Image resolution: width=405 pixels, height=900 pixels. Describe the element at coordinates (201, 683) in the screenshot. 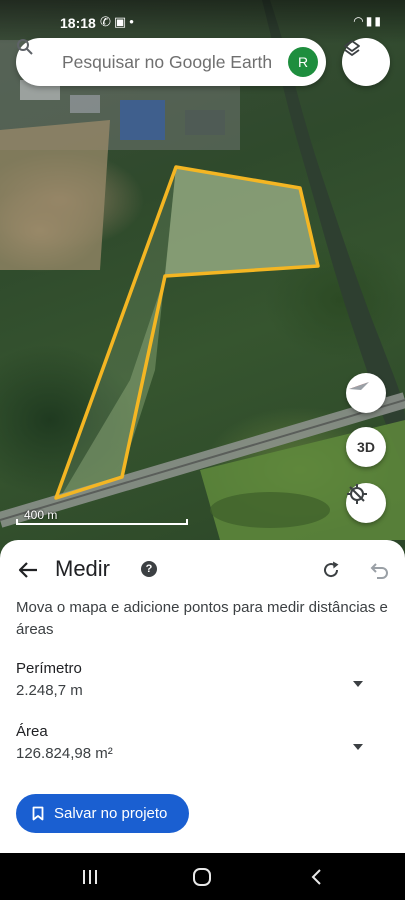

I see `perimeter-row: Perímetro 2.248,7 m` at that location.